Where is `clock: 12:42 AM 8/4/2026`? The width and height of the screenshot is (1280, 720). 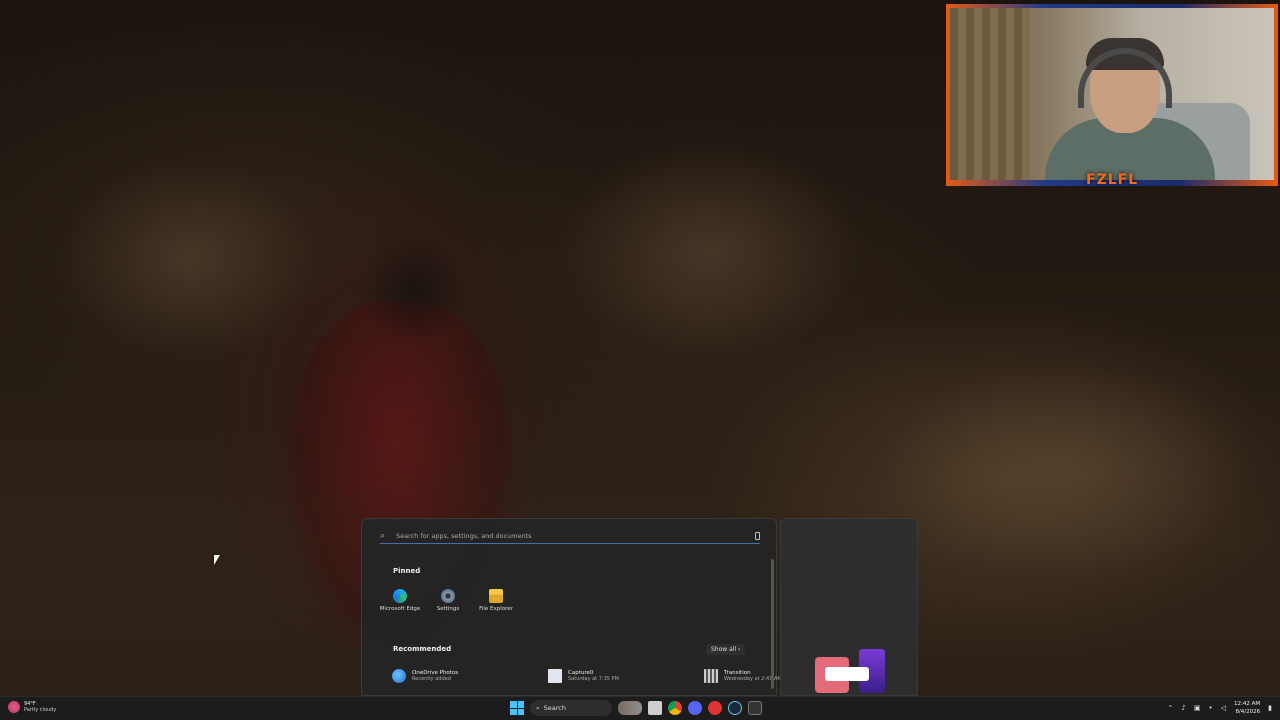 clock: 12:42 AM 8/4/2026 is located at coordinates (1247, 708).